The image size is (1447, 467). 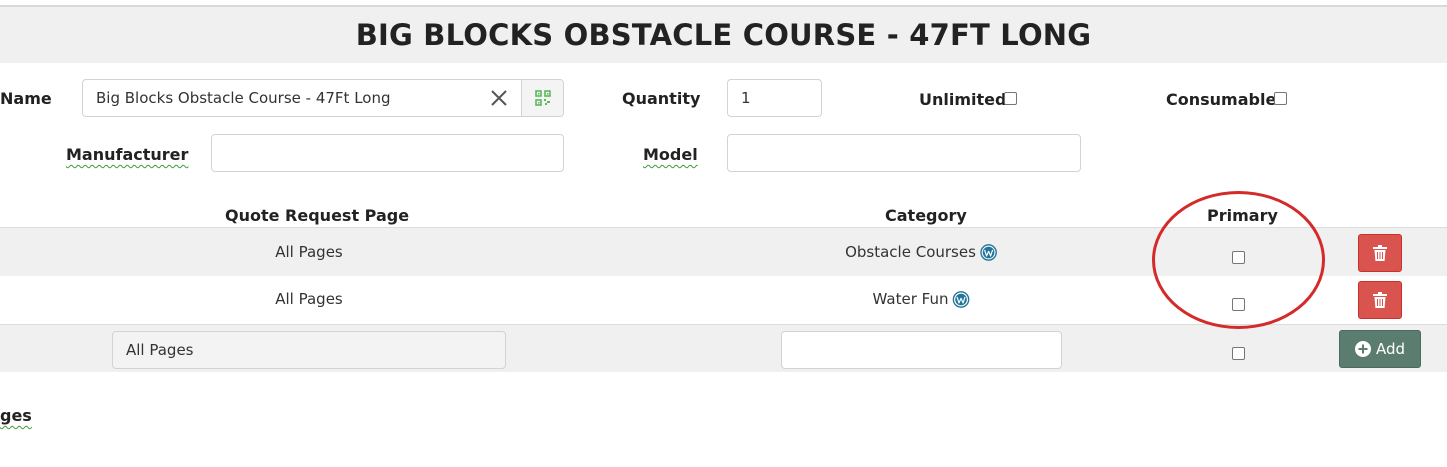 What do you see at coordinates (963, 99) in the screenshot?
I see `unlimited-label: Unlimited` at bounding box center [963, 99].